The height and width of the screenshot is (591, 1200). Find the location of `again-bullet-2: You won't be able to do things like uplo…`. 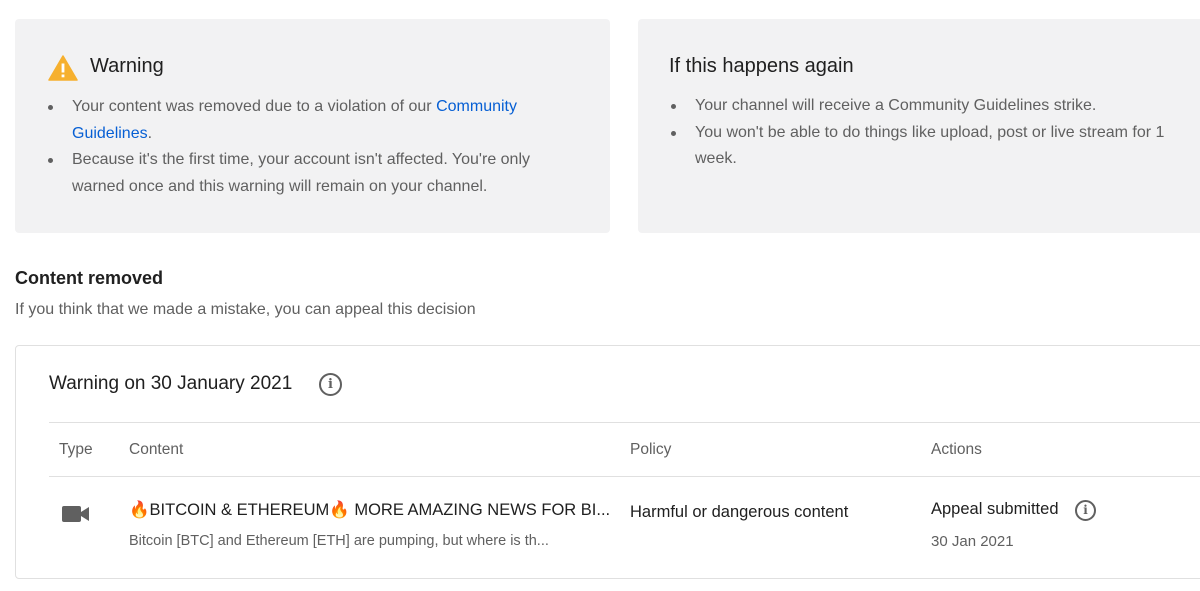

again-bullet-2: You won't be able to do things like uplo… is located at coordinates (934, 146).